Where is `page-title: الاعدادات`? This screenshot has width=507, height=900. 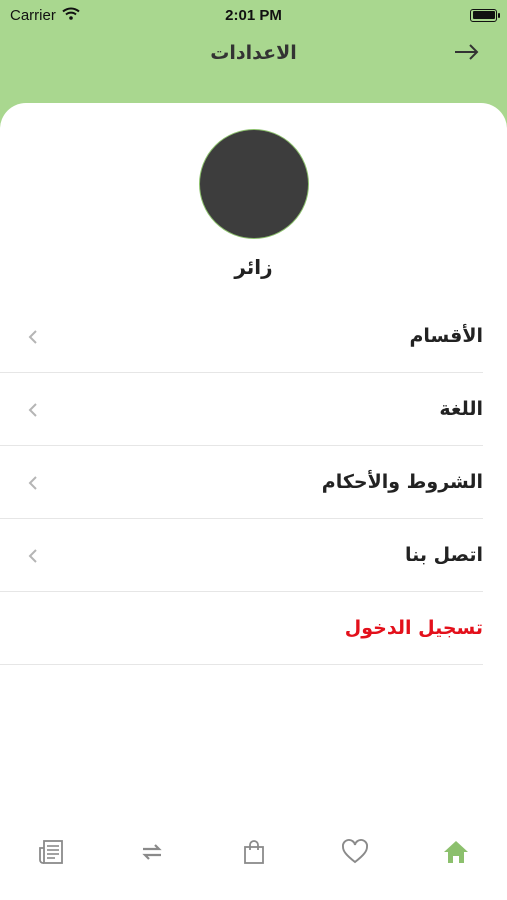
page-title: الاعدادات is located at coordinates (253, 53).